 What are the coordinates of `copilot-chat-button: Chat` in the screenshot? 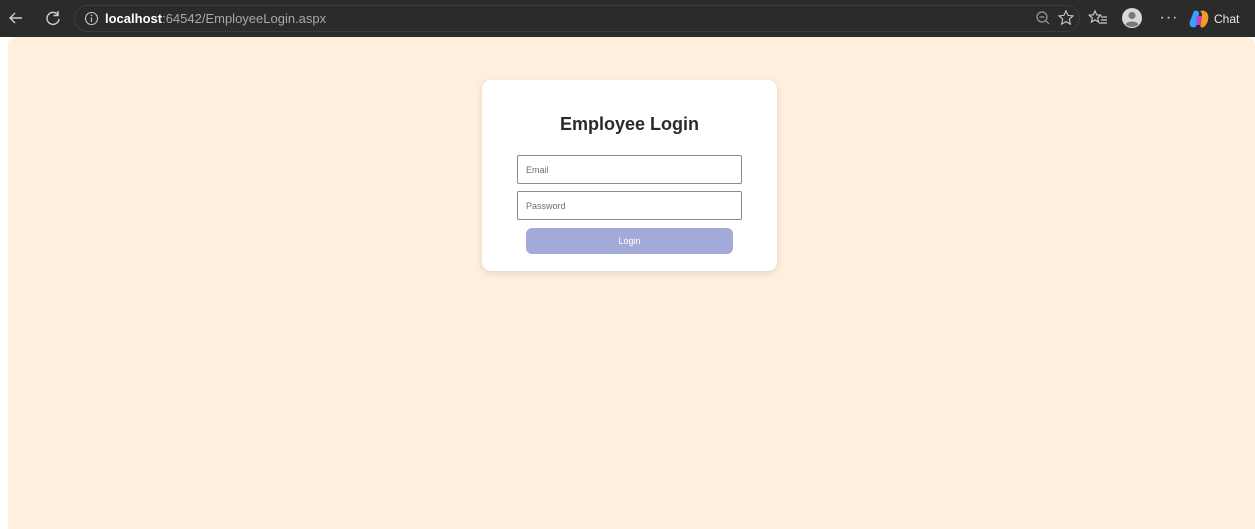 It's located at (1220, 18).